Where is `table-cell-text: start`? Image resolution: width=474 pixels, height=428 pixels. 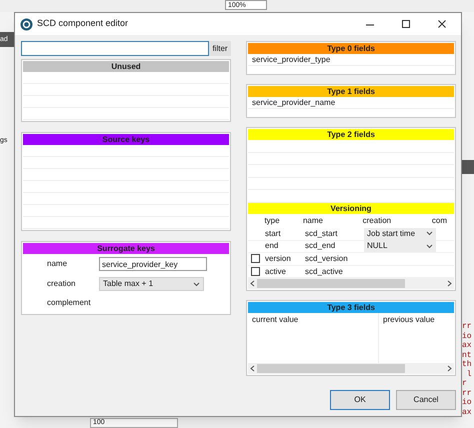
table-cell-text: start is located at coordinates (273, 234).